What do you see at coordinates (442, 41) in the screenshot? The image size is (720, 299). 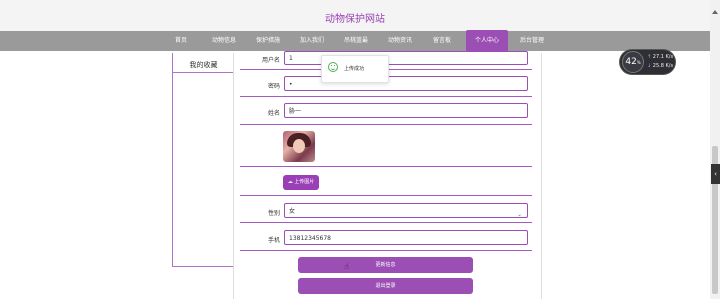 I see `nav-item-guestbook: 留言板` at bounding box center [442, 41].